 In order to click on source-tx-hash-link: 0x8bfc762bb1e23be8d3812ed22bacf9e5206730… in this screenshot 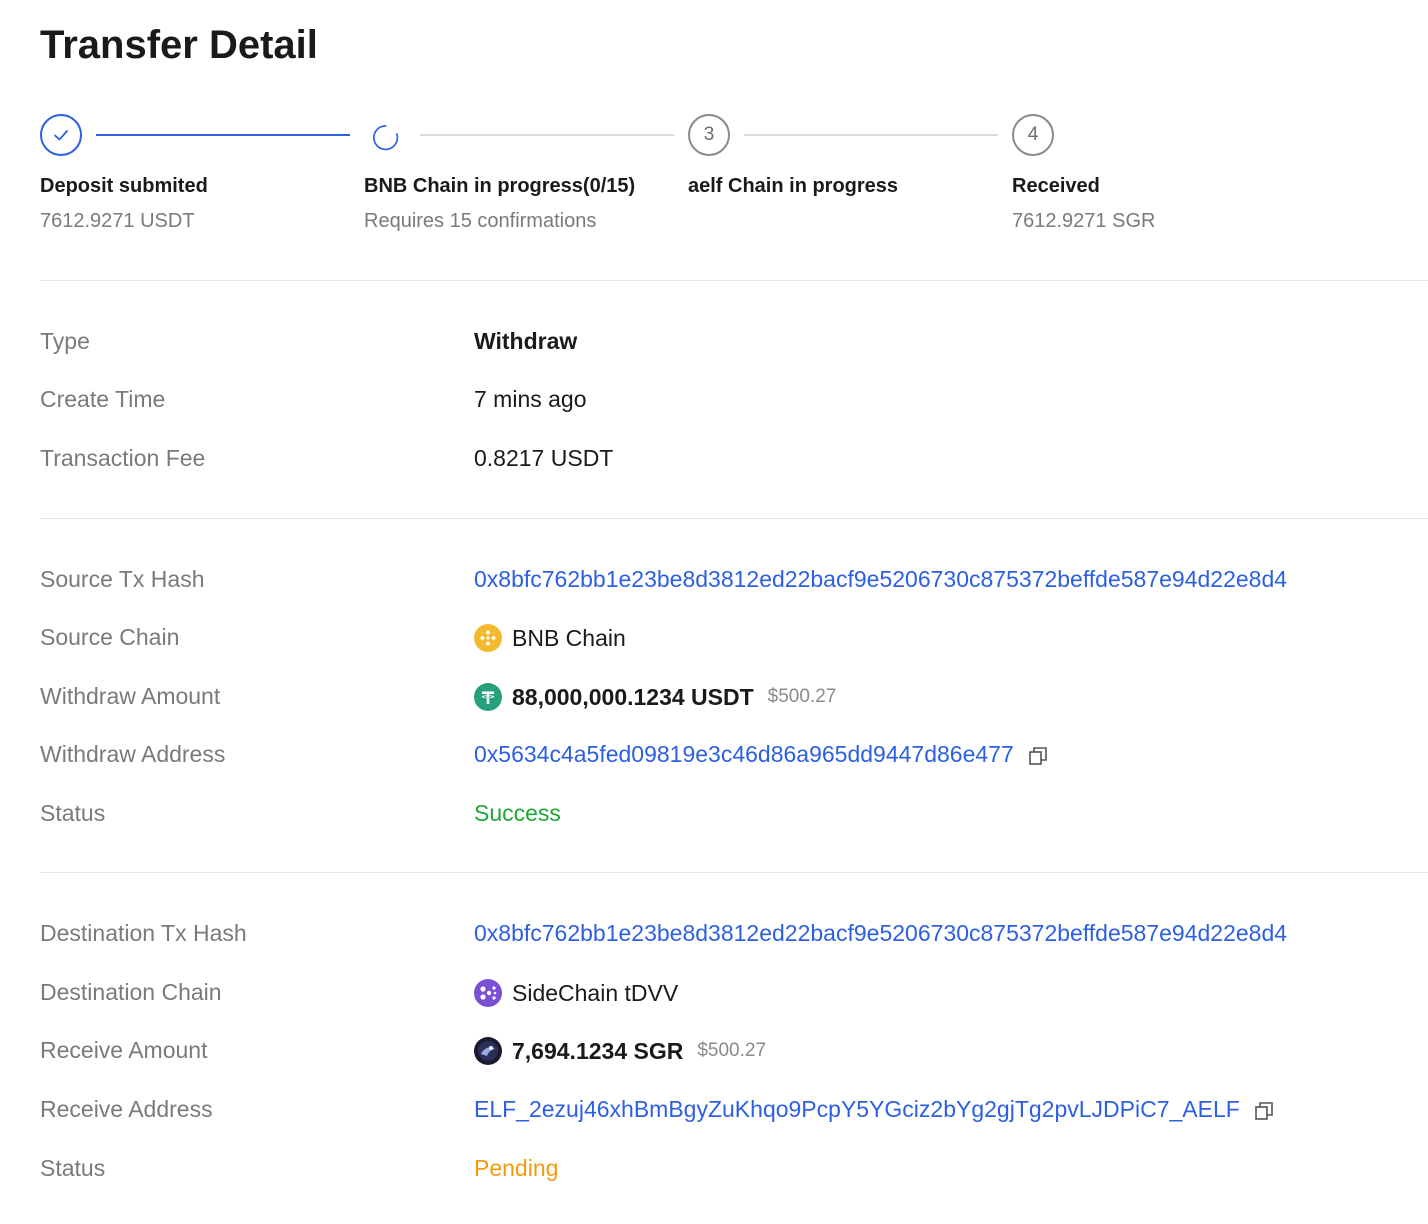, I will do `click(880, 579)`.